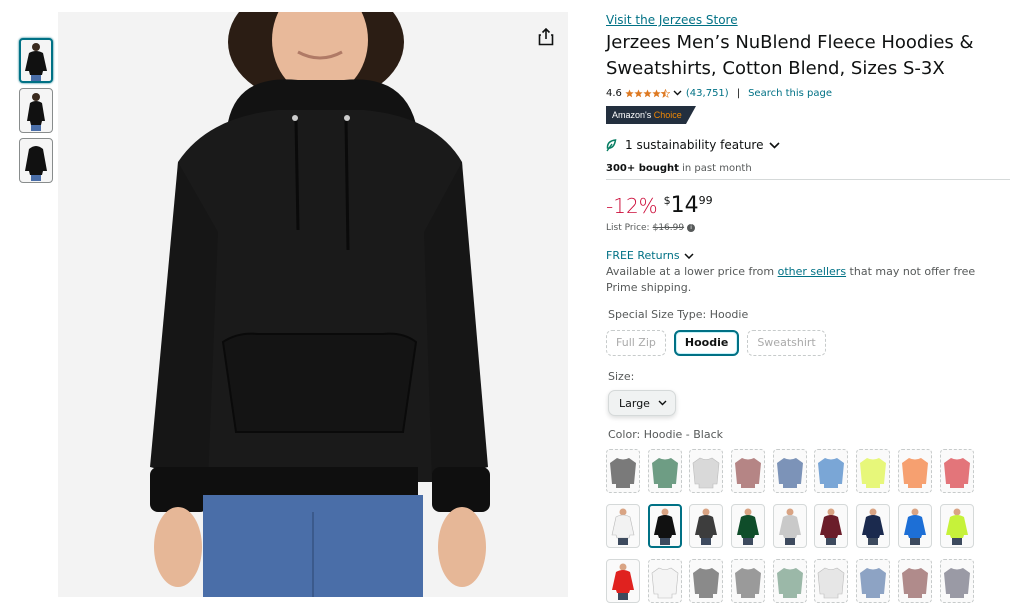 The height and width of the screenshot is (610, 1024). Describe the element at coordinates (786, 343) in the screenshot. I see `option-sweatshirt: Sweatshirt` at that location.